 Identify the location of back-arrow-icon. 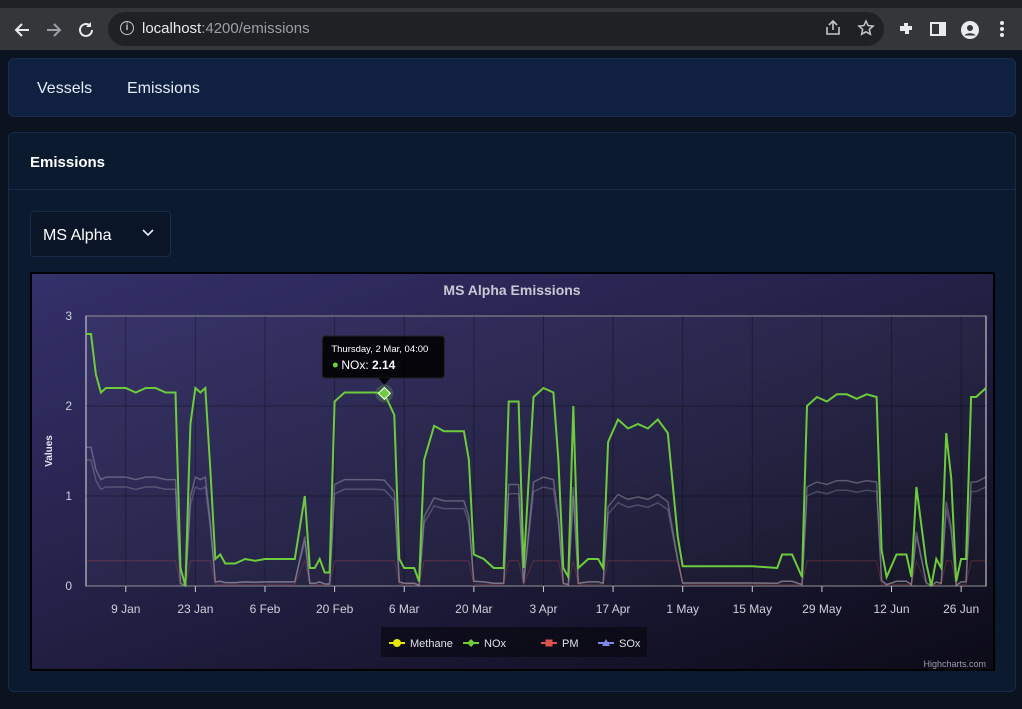
(22, 30).